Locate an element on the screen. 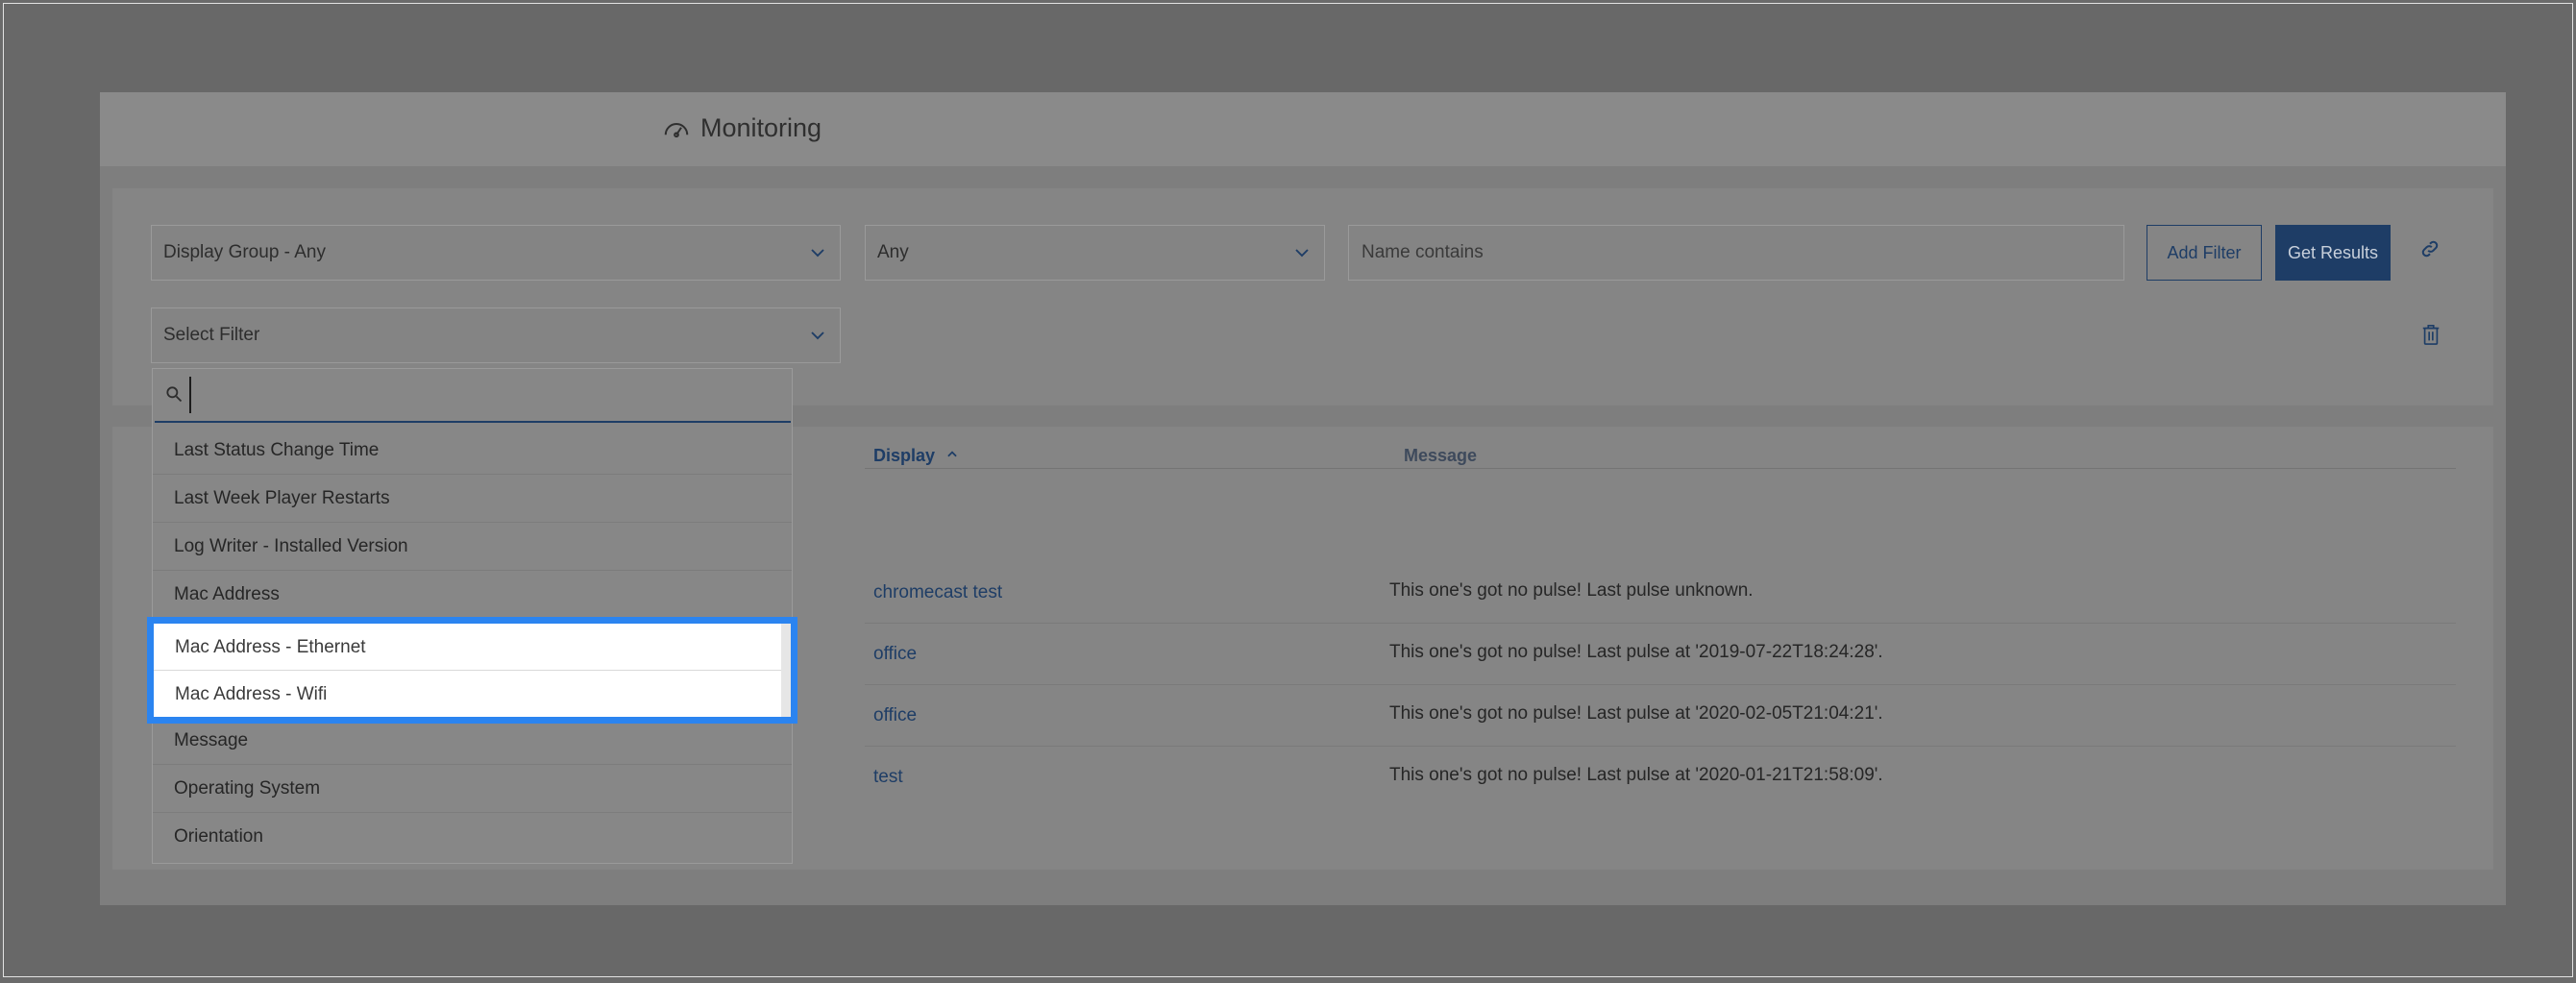 Image resolution: width=2576 pixels, height=983 pixels. table-row-display-link: chromecast test is located at coordinates (937, 592).